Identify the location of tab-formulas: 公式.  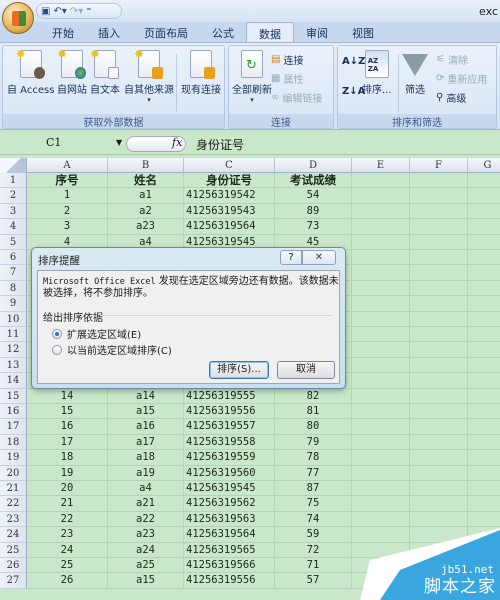
(223, 32).